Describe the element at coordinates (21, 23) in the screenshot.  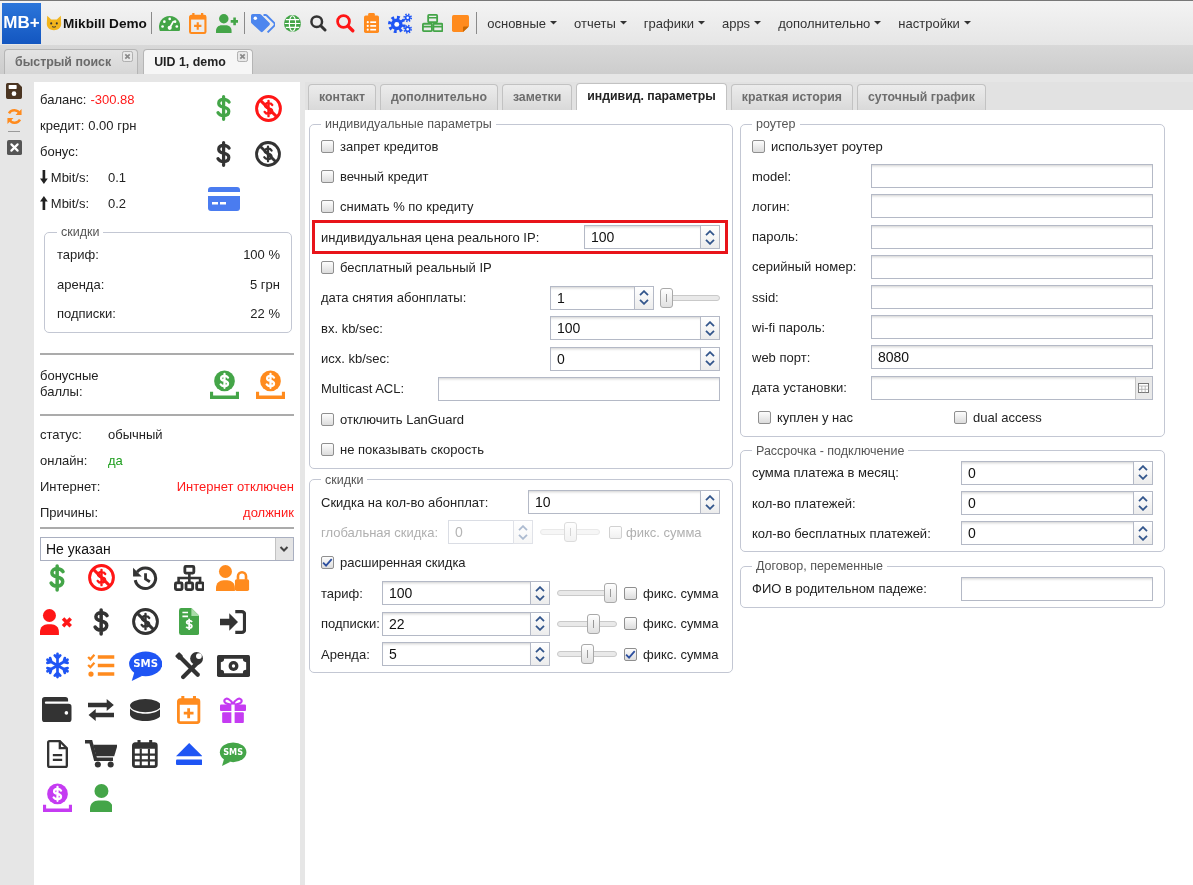
I see `logo: MB+` at that location.